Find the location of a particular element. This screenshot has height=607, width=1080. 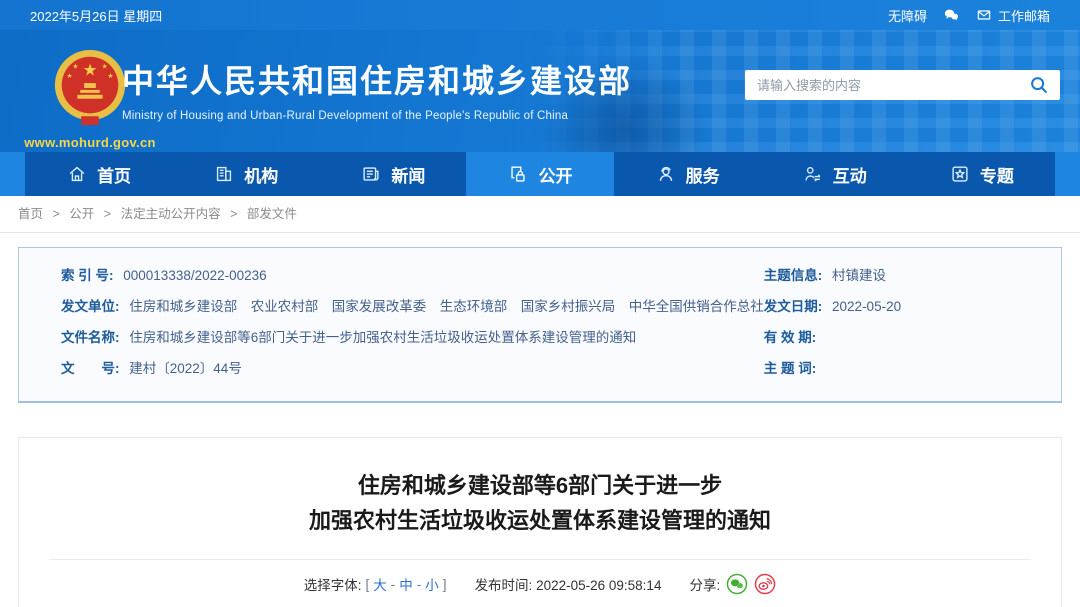

breadcrumb-home: 首页 is located at coordinates (30, 214).